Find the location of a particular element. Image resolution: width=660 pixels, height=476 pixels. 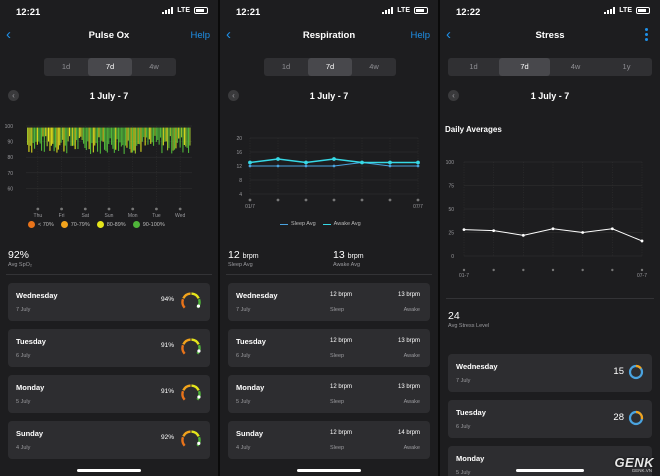

sleep-avg-label: Sleep Avg is located at coordinates (240, 265).